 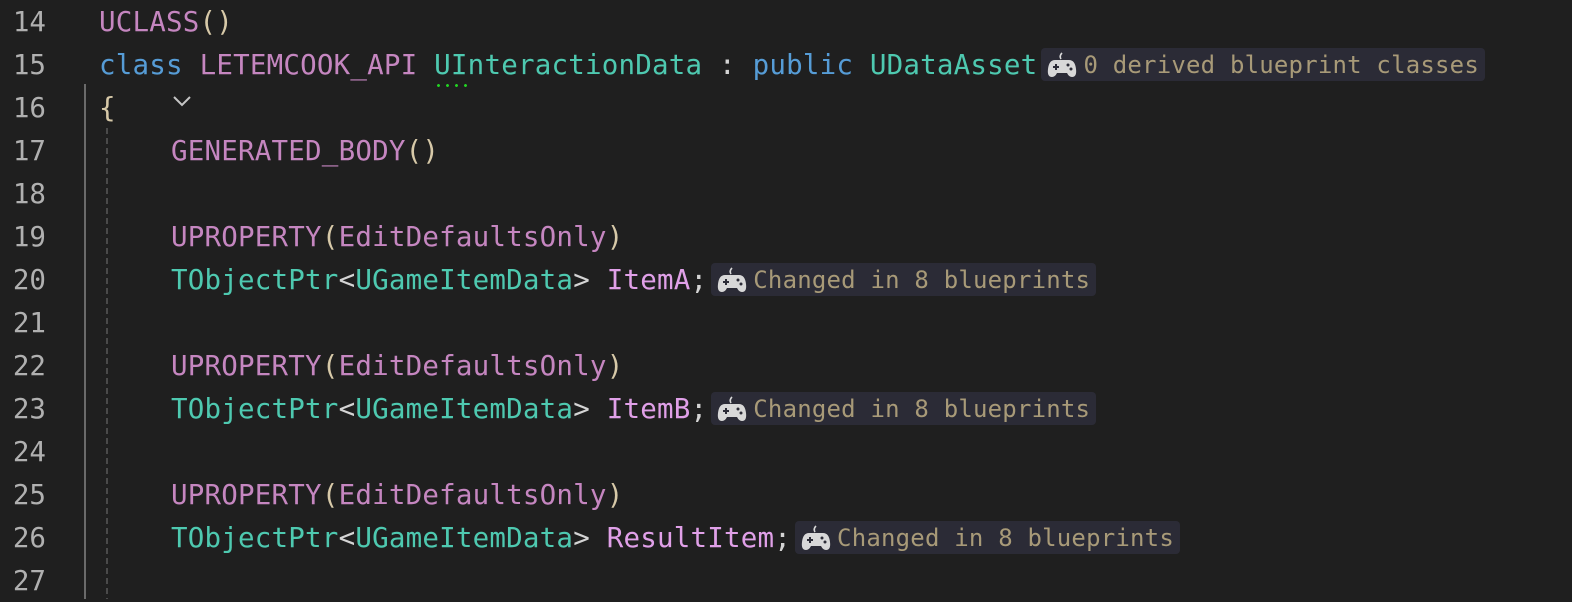 What do you see at coordinates (29, 150) in the screenshot?
I see `line-number: 17` at bounding box center [29, 150].